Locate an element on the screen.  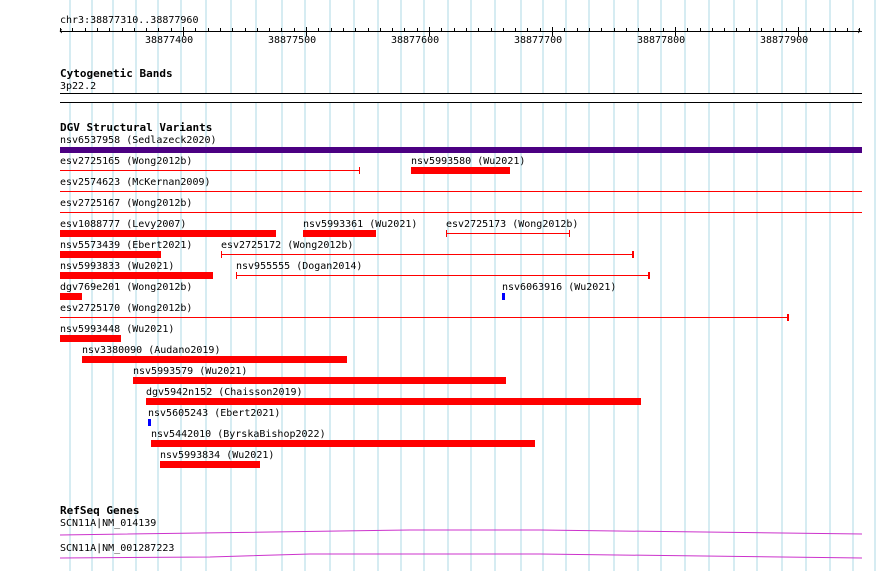
sv-label: nsv5993579 (Wu2021) is located at coordinates (190, 371).